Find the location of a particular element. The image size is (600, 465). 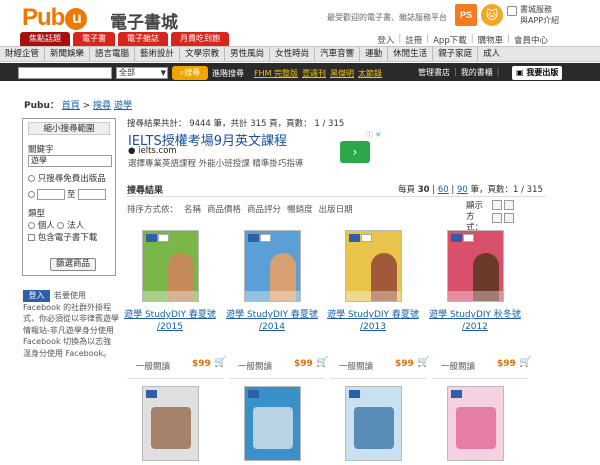

search-scope-select: 全部 ▼ is located at coordinates (142, 73).